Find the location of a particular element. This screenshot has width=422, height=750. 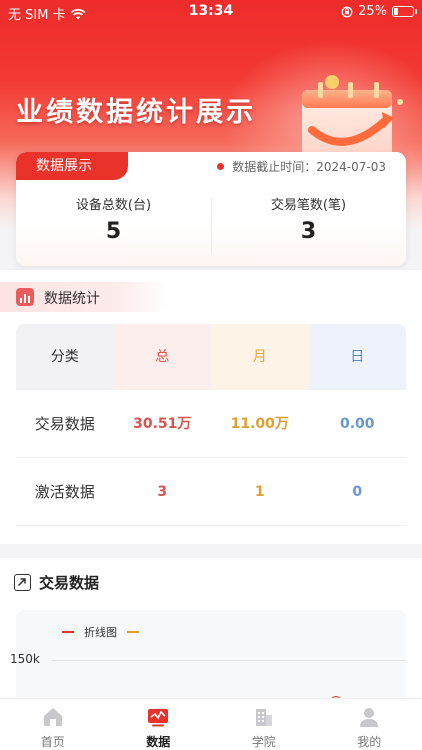

deadline-text: 数据截止时间：2024-07-03 is located at coordinates (309, 167).